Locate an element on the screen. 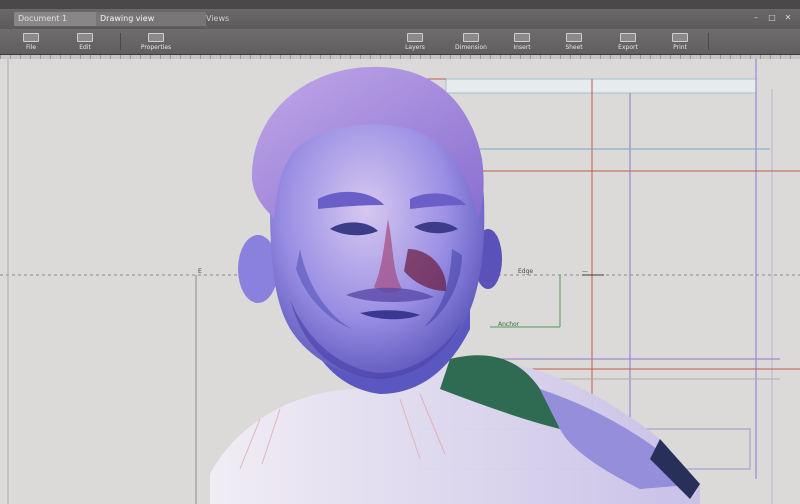 This screenshot has height=504, width=800. toolbar-layers-button: Layers is located at coordinates (415, 41).